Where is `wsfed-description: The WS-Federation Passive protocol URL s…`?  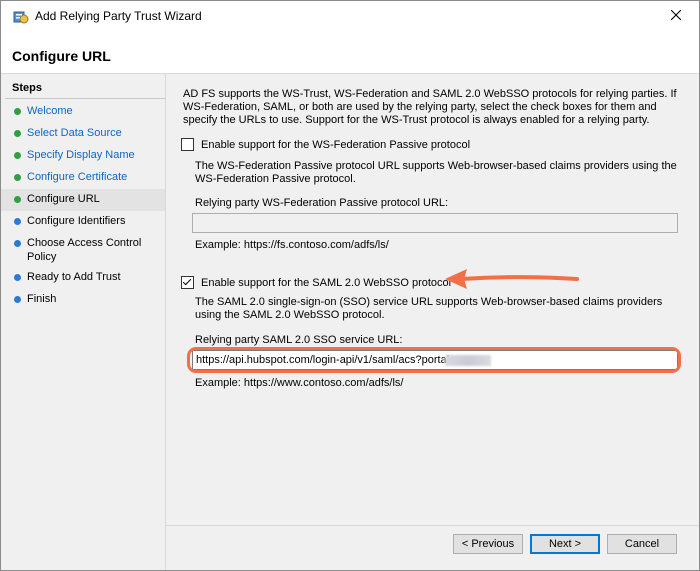 wsfed-description: The WS-Federation Passive protocol URL s… is located at coordinates (436, 172).